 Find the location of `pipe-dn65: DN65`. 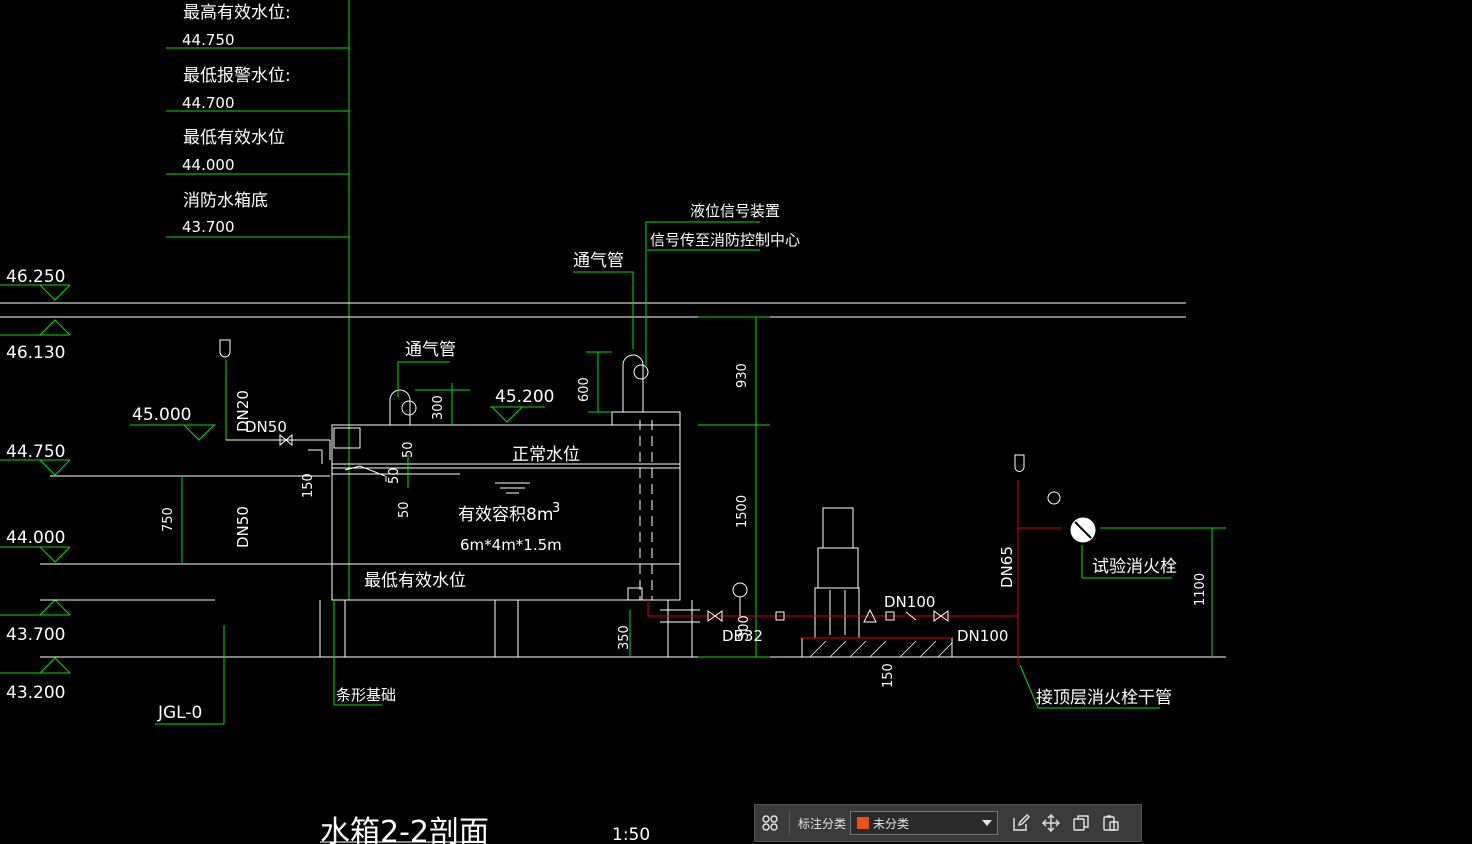

pipe-dn65: DN65 is located at coordinates (1007, 567).